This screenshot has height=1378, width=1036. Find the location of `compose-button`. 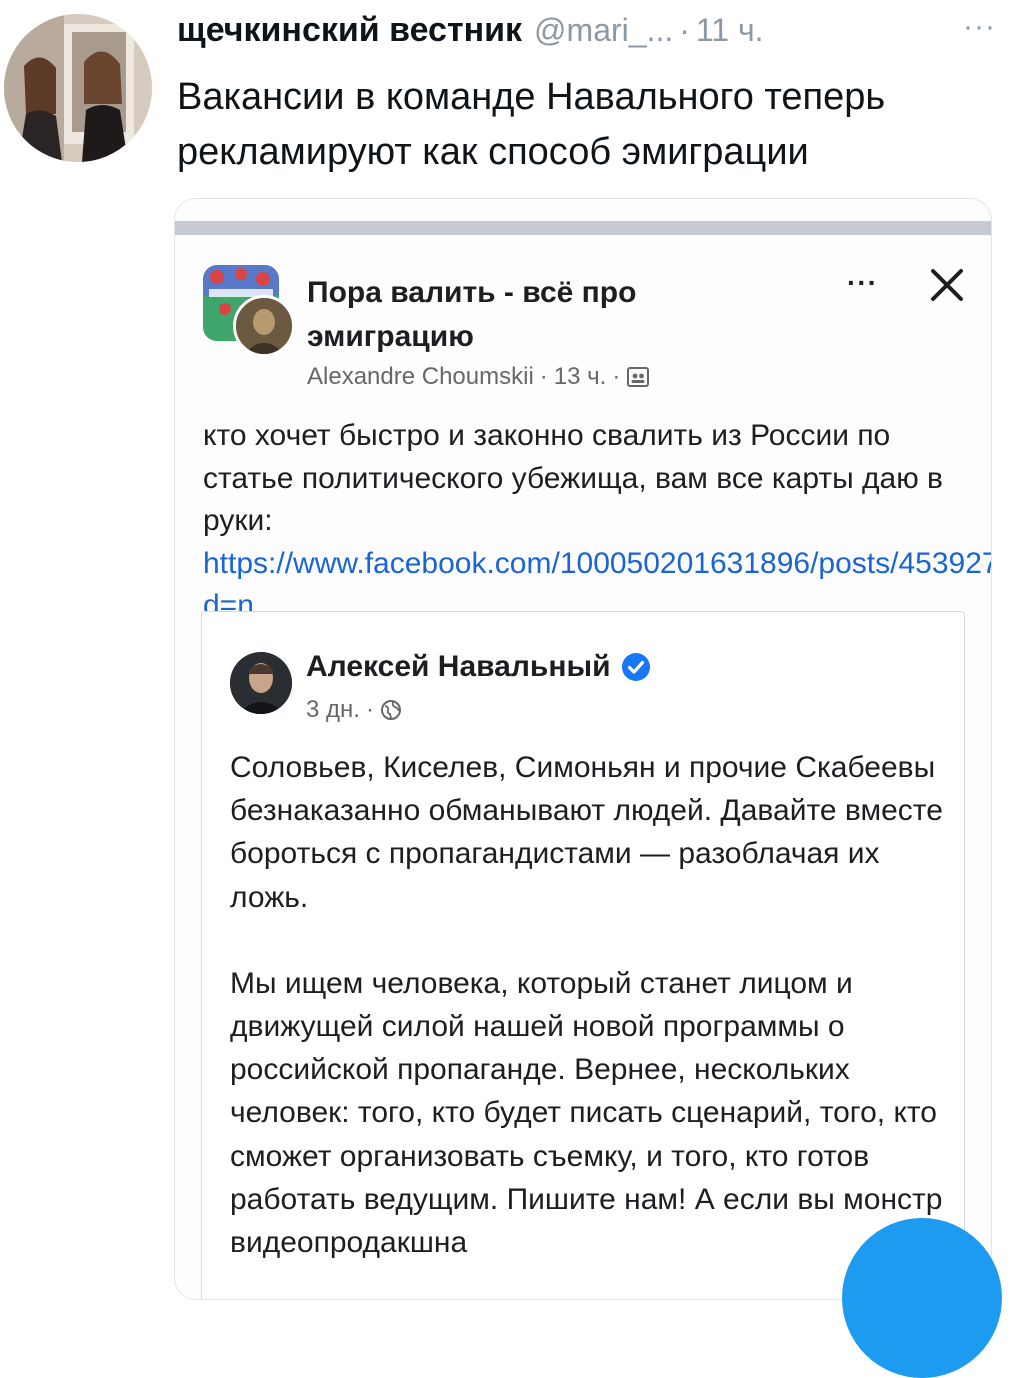

compose-button is located at coordinates (922, 1298).